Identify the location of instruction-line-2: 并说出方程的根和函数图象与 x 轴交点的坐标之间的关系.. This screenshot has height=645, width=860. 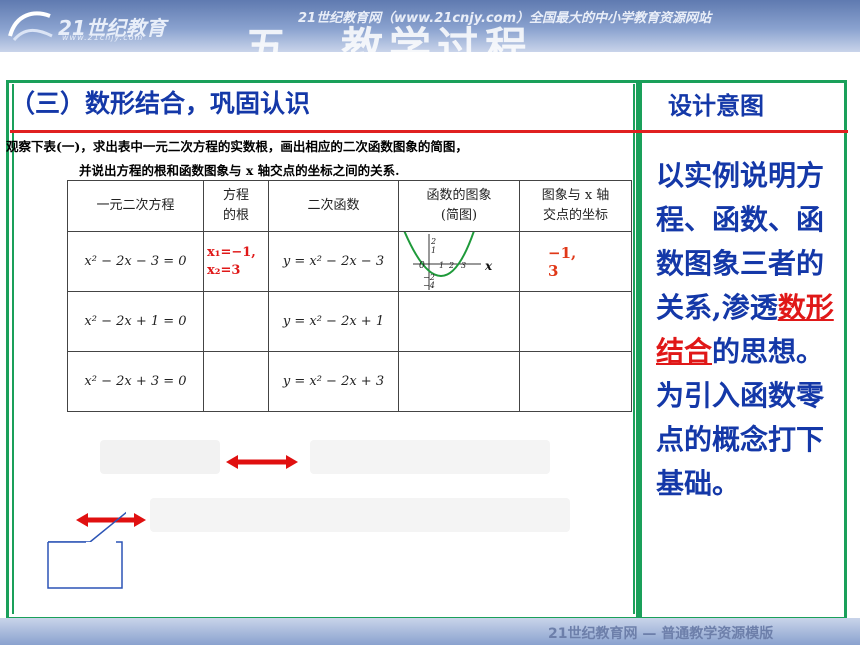
(239, 170).